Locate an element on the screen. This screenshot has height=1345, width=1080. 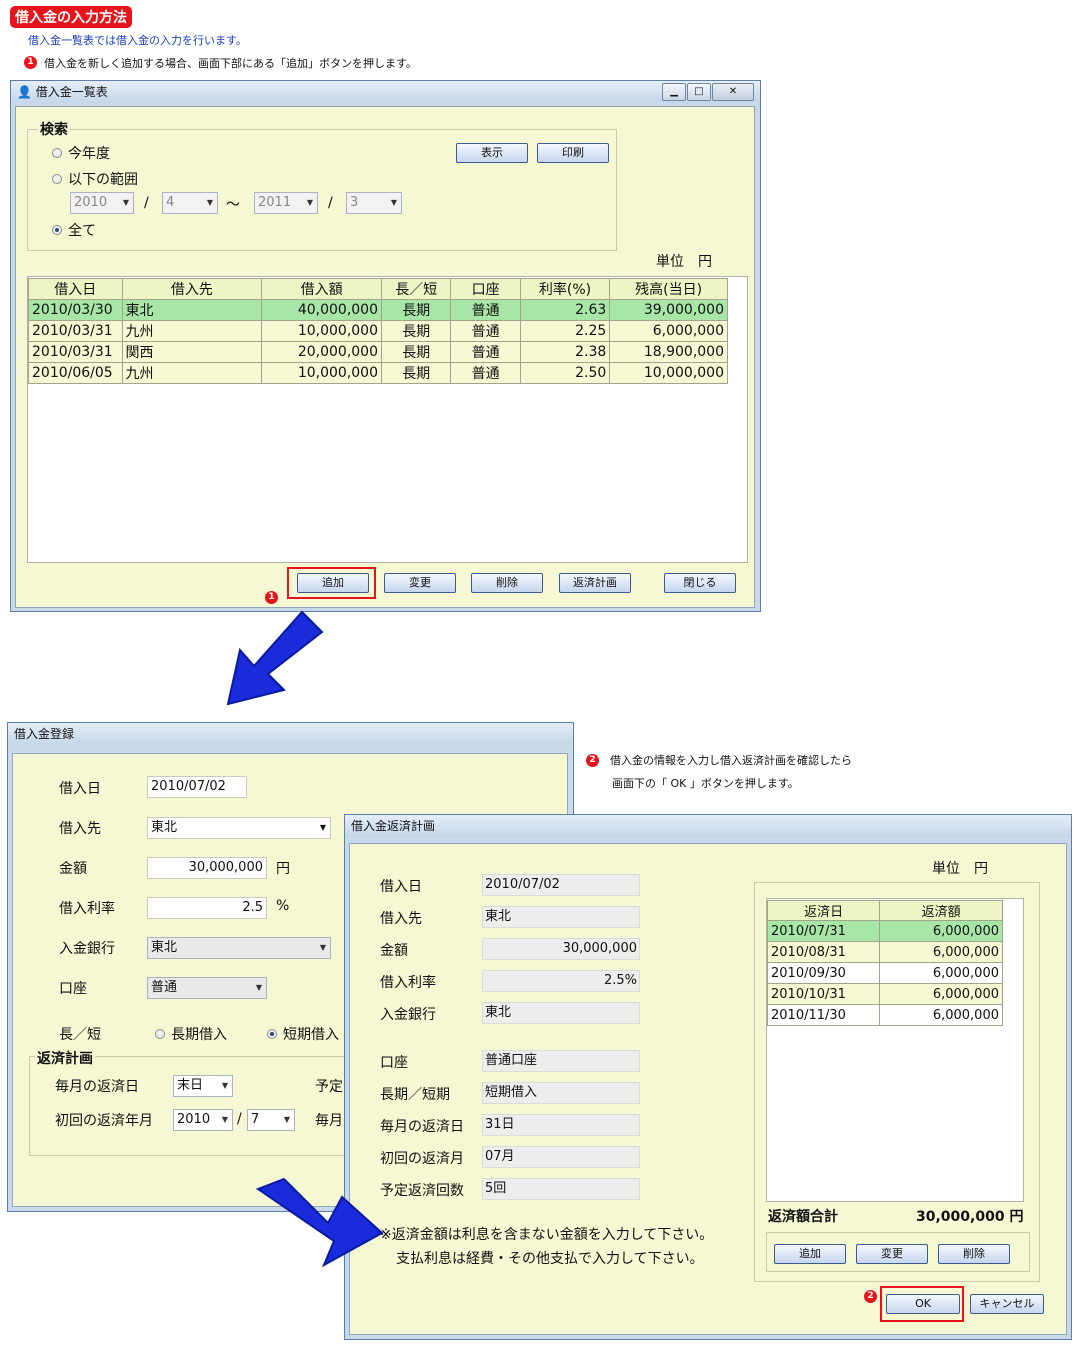
lender-combo: 東北 ▼ is located at coordinates (239, 828).